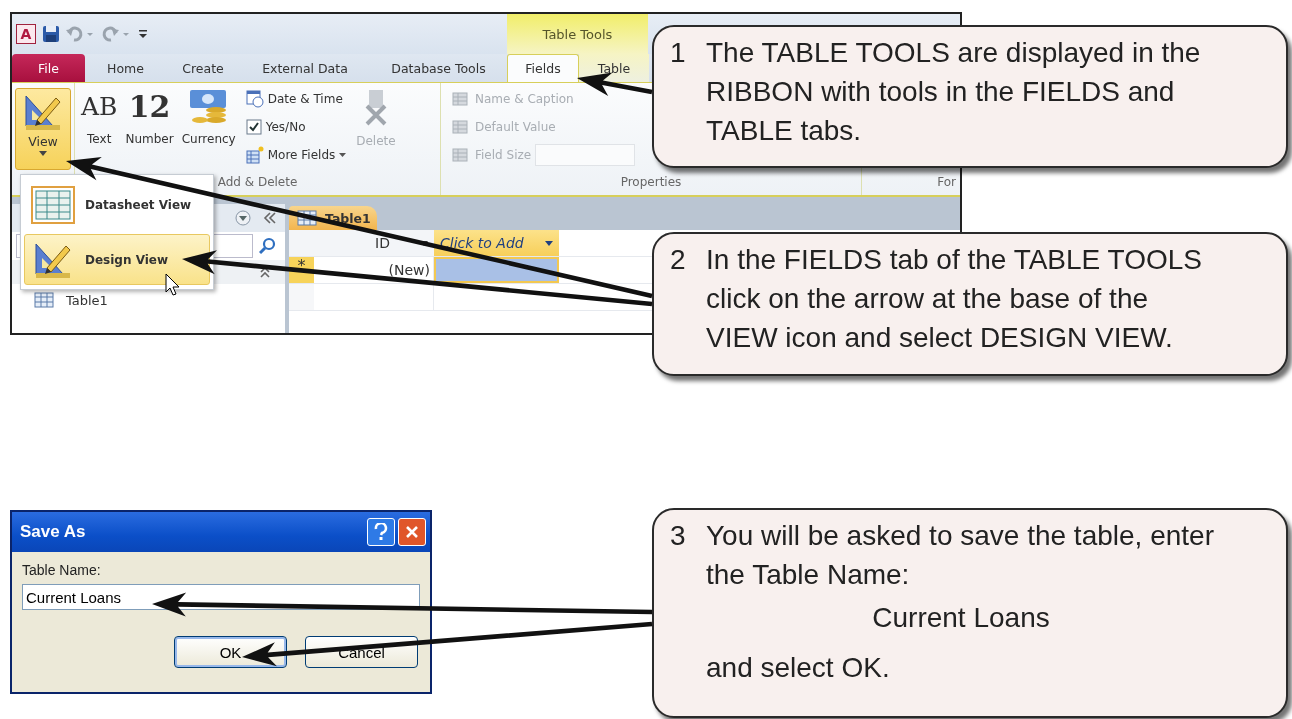 This screenshot has height=719, width=1292. Describe the element at coordinates (149, 117) in the screenshot. I see `field-type-button: 12 Number` at that location.